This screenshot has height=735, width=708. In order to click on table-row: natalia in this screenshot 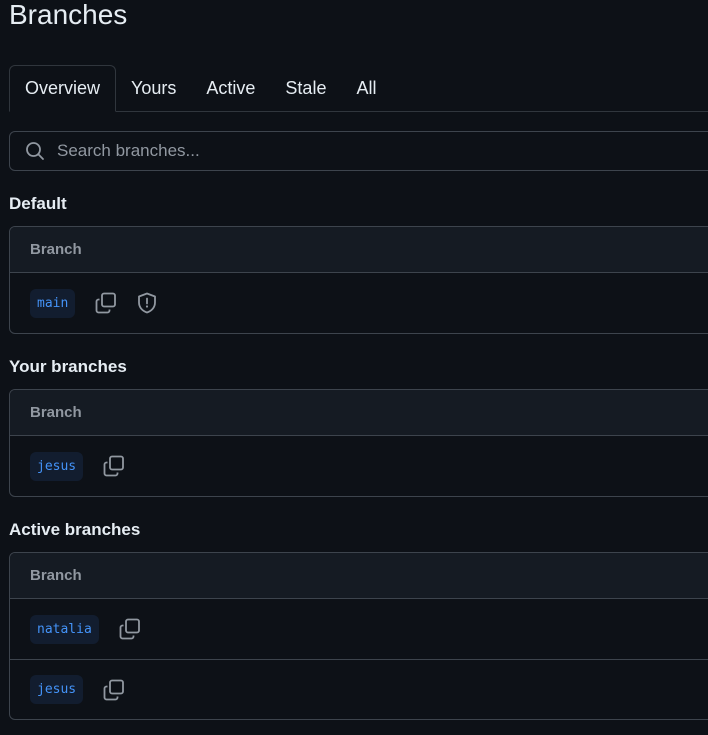, I will do `click(359, 629)`.